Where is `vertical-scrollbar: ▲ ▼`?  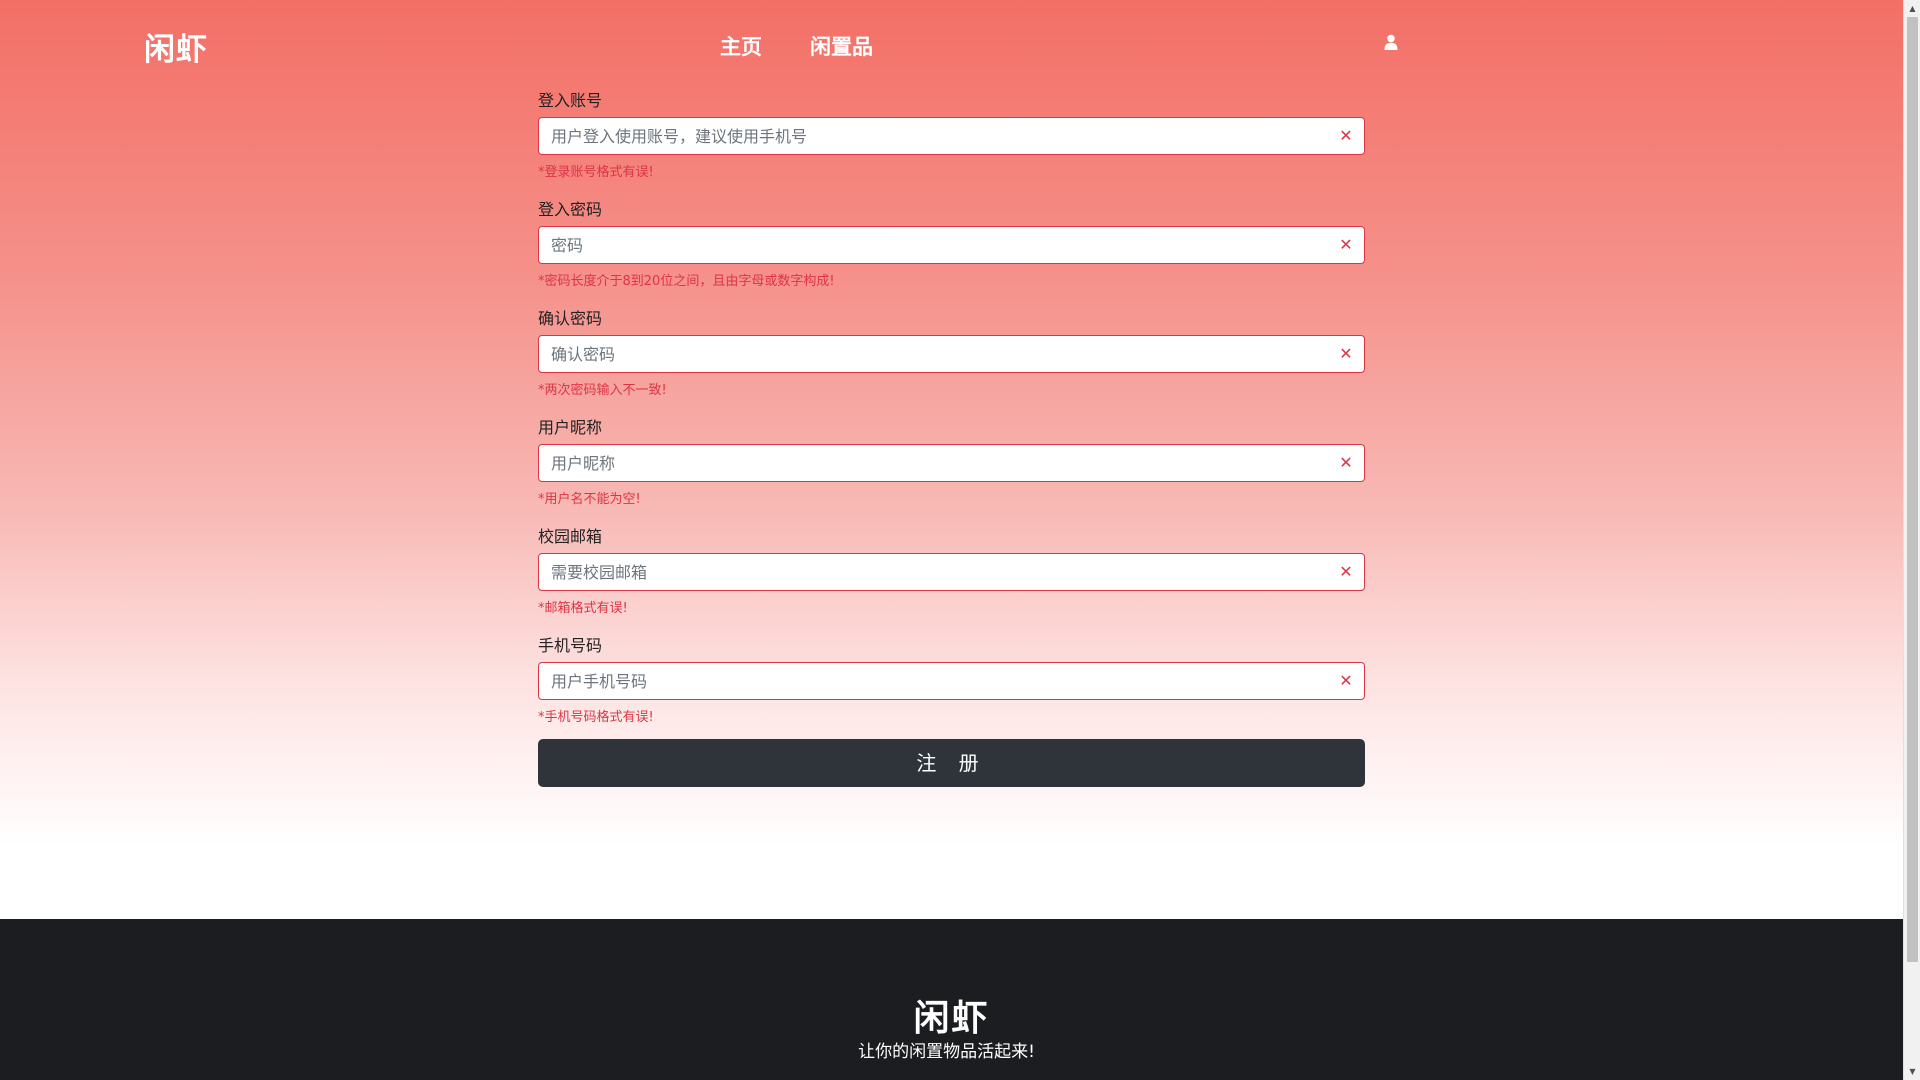
vertical-scrollbar: ▲ ▼ is located at coordinates (1911, 540).